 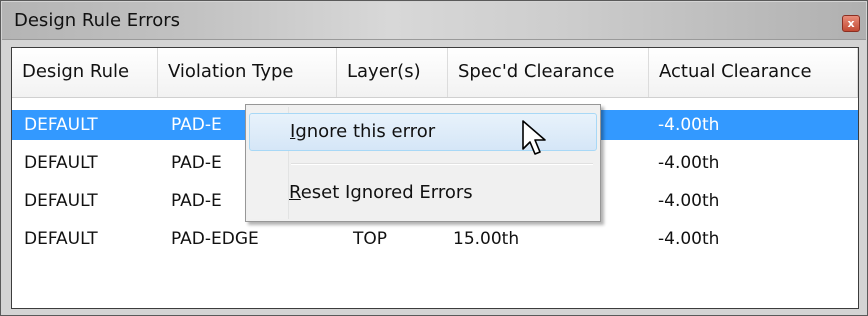 I want to click on column-header-actual-clearance: Actual Clearance, so click(x=753, y=72).